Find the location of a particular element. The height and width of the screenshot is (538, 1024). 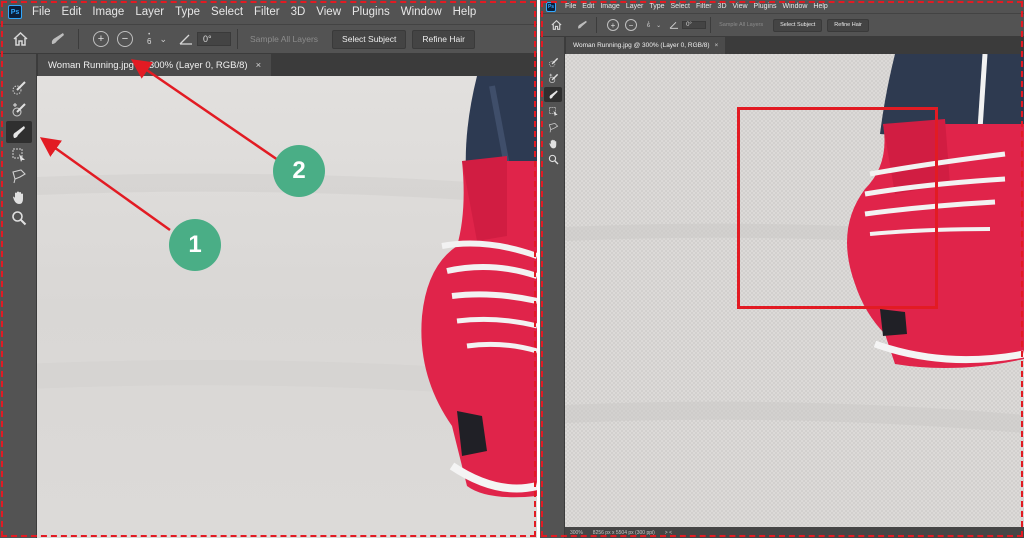

annotation-marker-2: 2 is located at coordinates (299, 171).